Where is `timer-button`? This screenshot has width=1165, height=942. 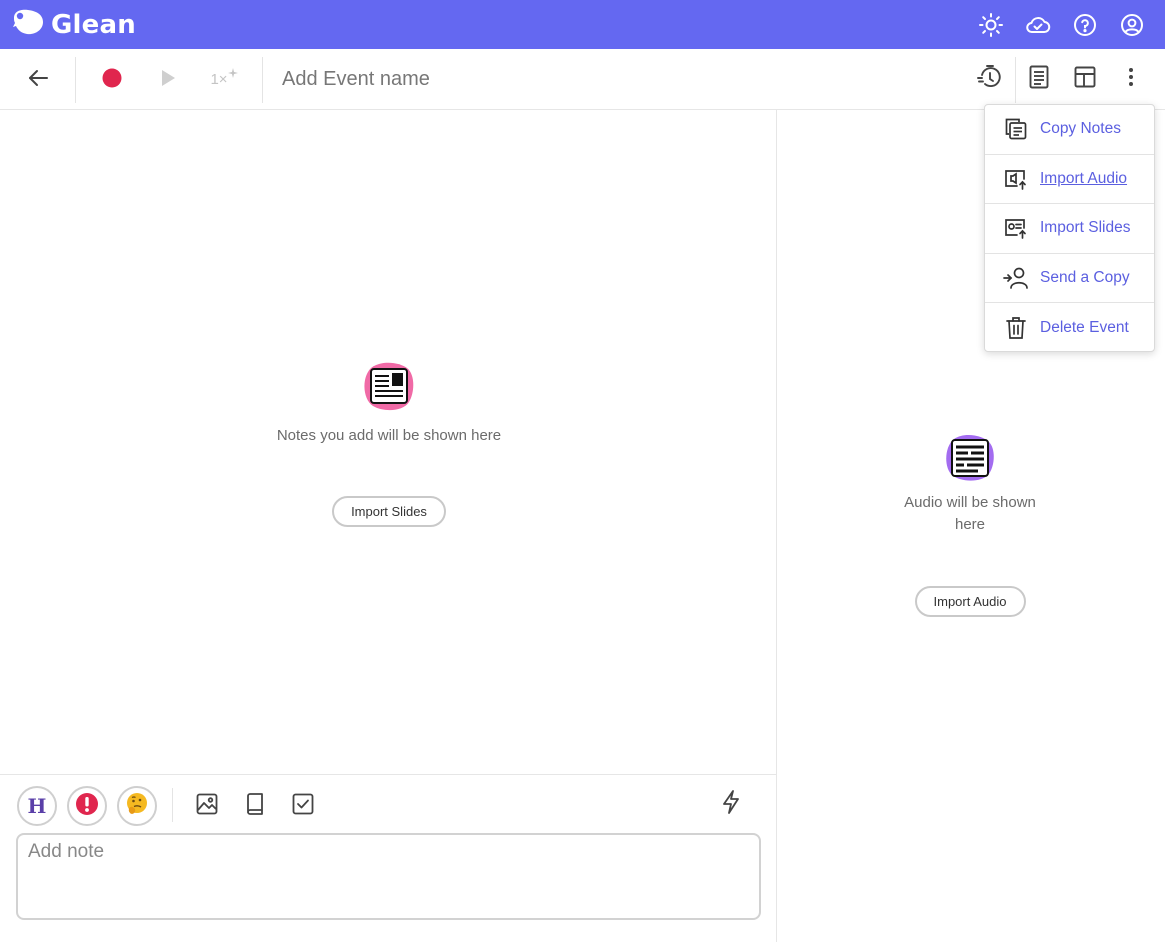
timer-button is located at coordinates (990, 79).